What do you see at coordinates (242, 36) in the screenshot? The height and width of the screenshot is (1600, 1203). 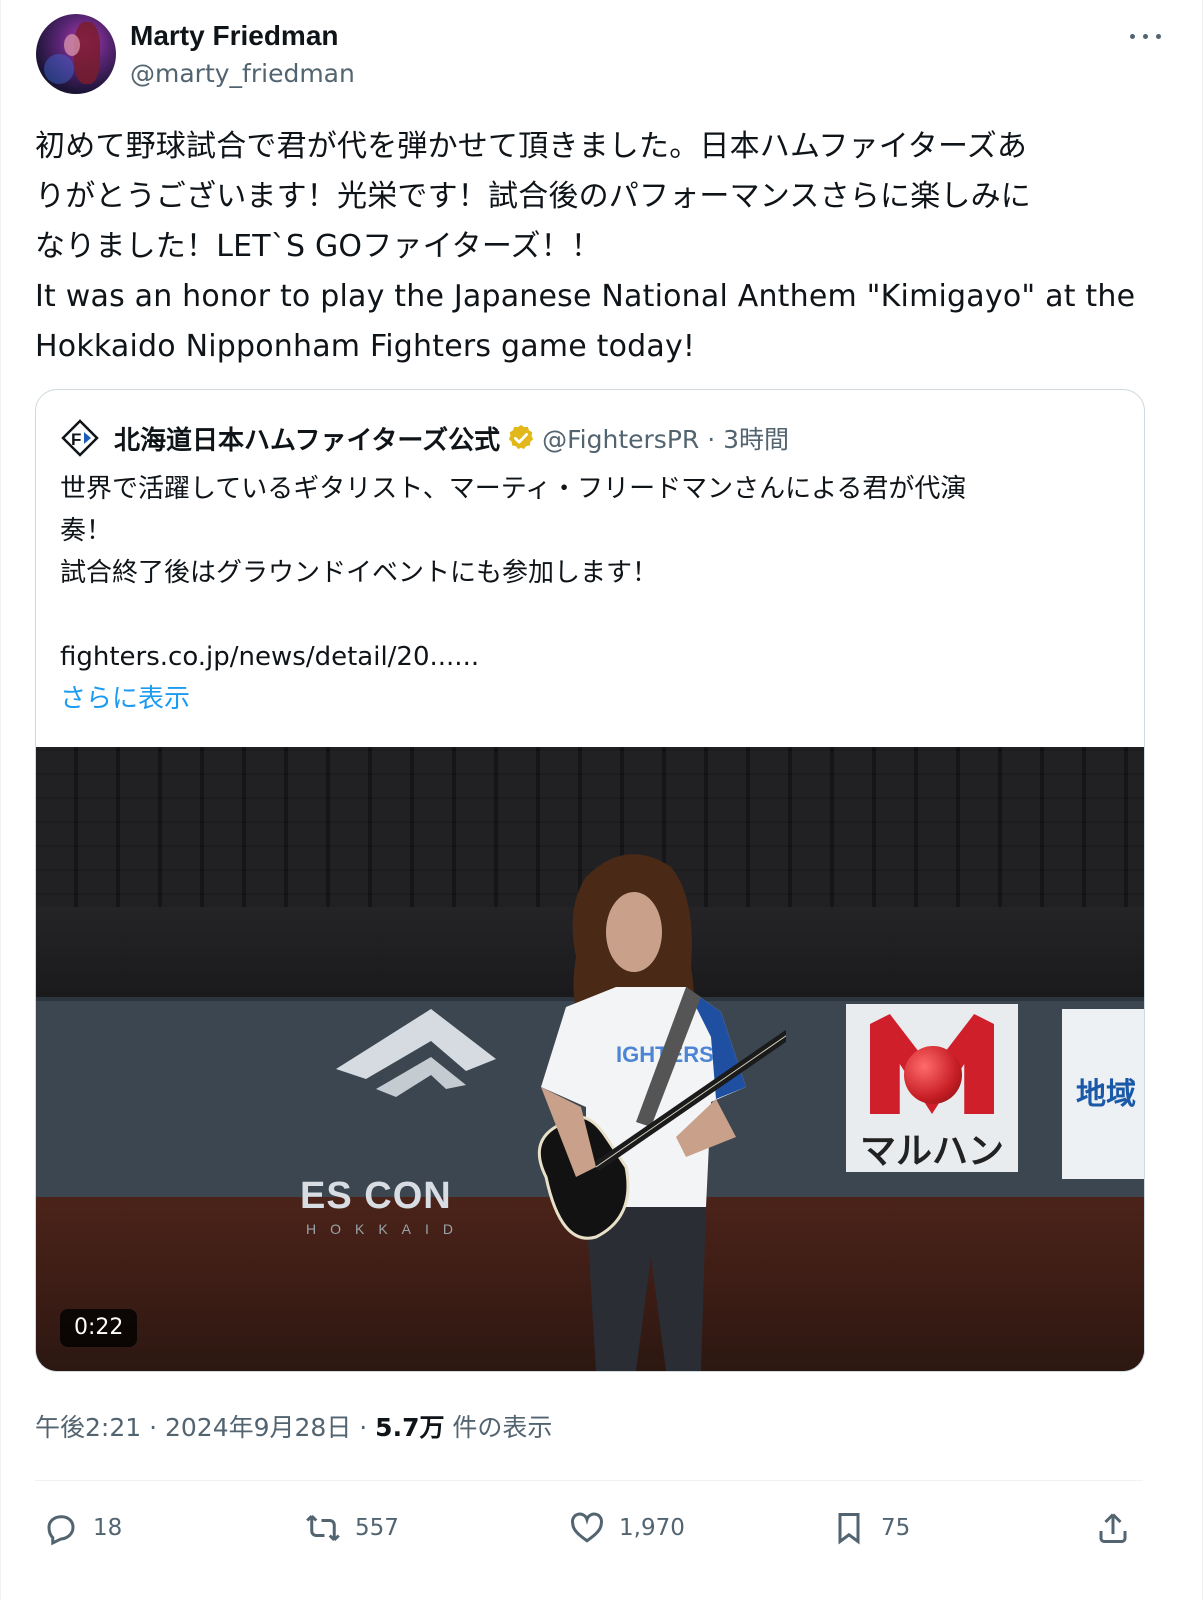 I see `author-display-name: Marty Friedman` at bounding box center [242, 36].